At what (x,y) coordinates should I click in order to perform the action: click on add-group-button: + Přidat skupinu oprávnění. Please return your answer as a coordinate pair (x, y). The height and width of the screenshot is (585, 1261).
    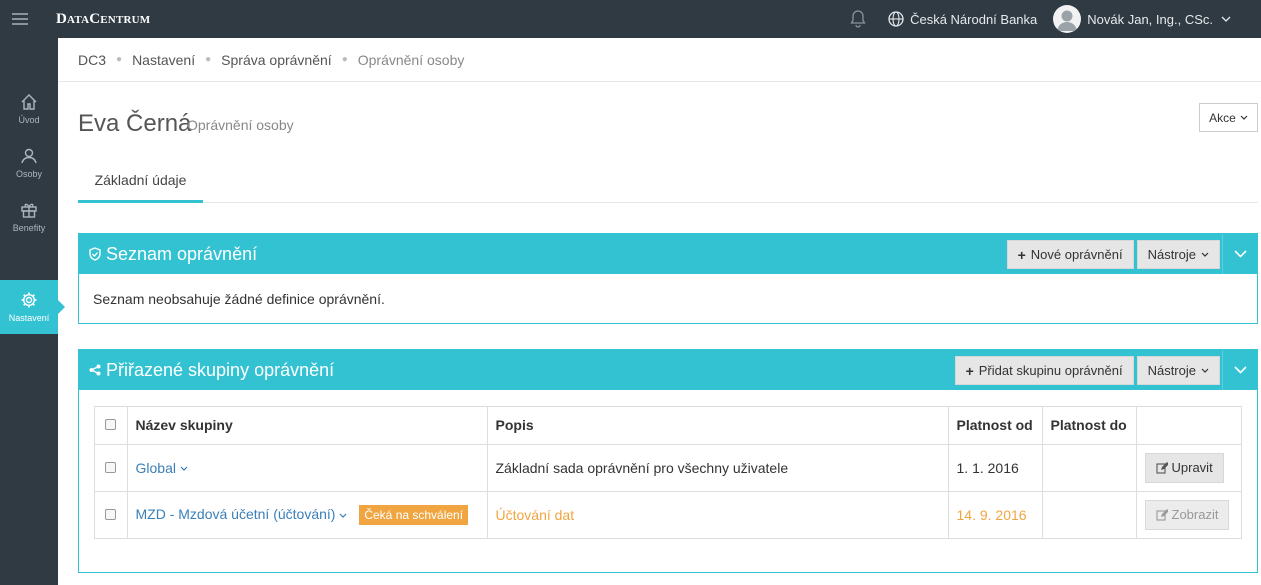
    Looking at the image, I should click on (1044, 370).